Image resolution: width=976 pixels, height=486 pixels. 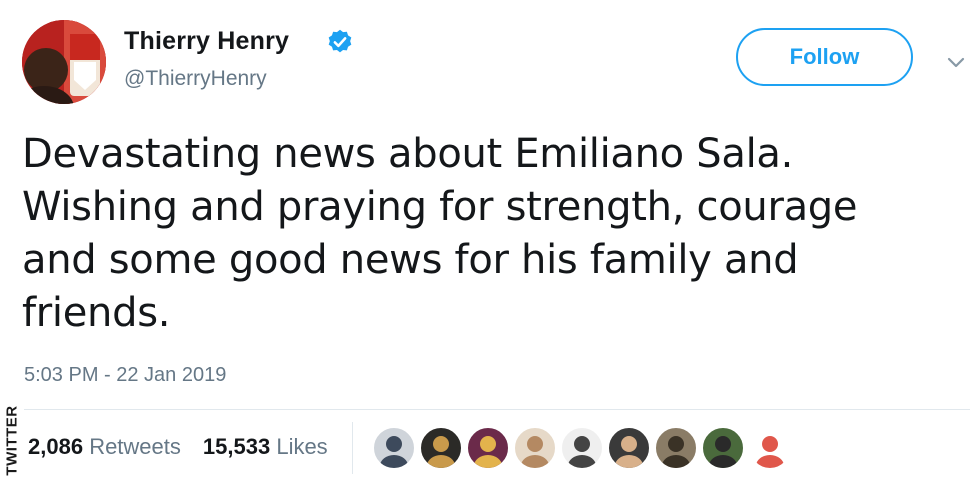 I want to click on watermark: TWITTER, so click(x=12, y=442).